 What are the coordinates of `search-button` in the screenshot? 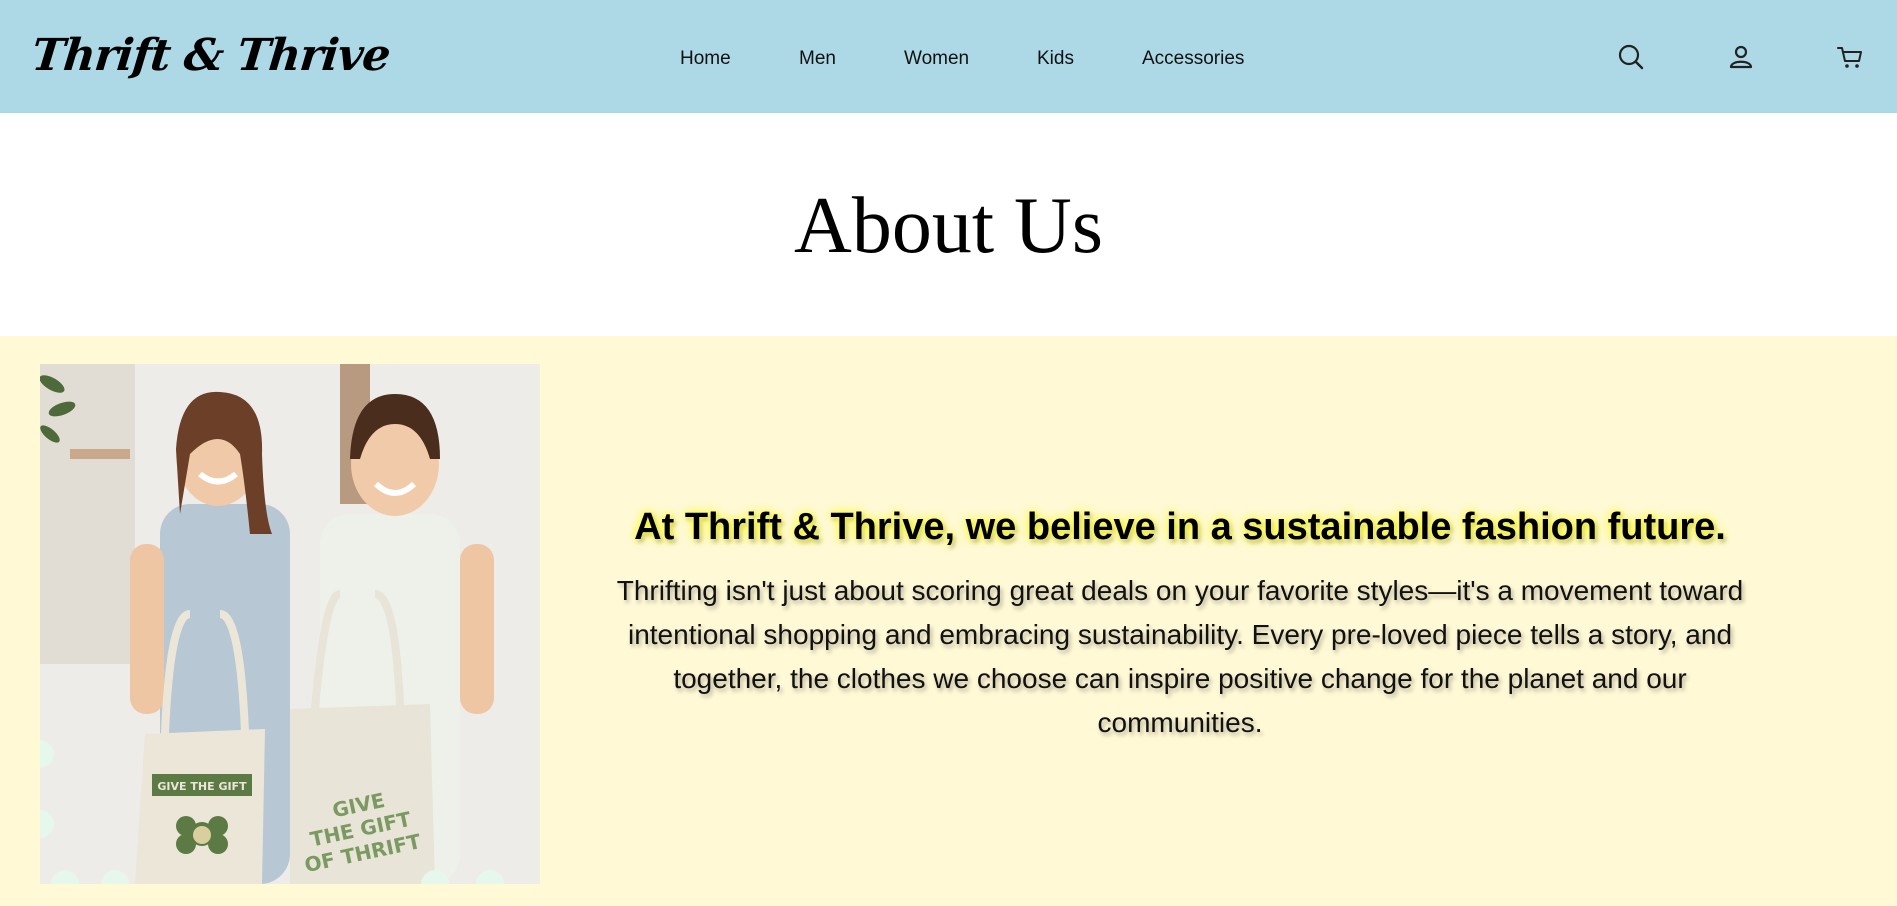 It's located at (1631, 57).